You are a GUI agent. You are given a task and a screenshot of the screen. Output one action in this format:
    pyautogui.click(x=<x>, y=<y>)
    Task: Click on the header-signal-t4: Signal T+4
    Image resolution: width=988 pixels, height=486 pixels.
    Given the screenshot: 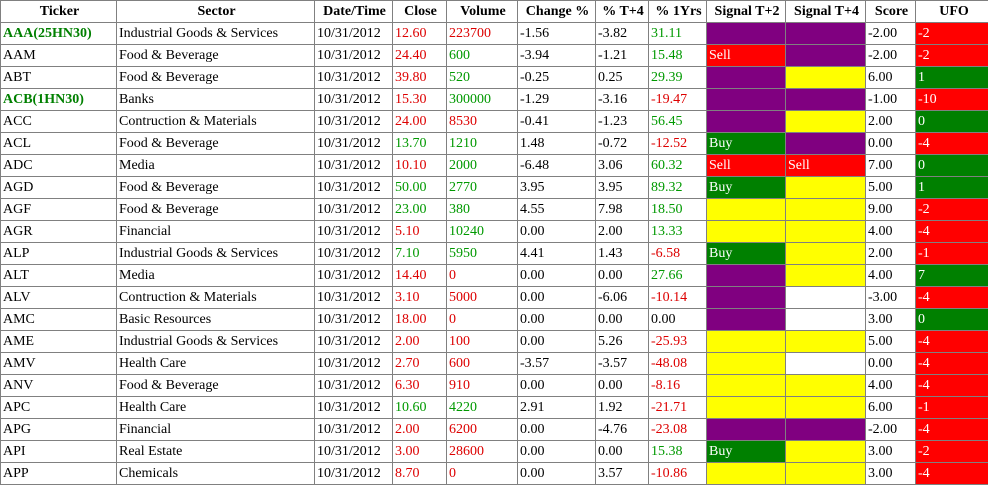 What is the action you would take?
    pyautogui.click(x=825, y=11)
    